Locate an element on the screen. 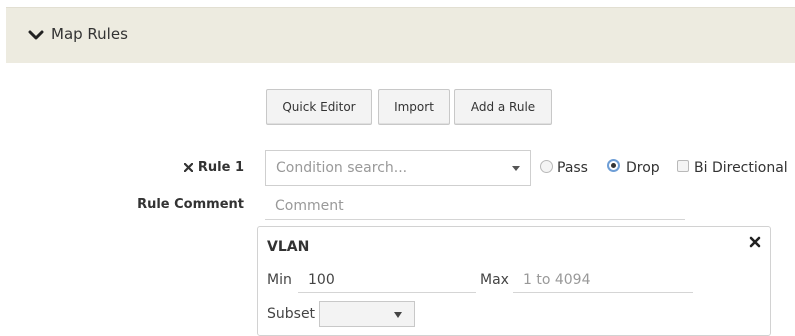 This screenshot has height=336, width=795. subset-label: Subset is located at coordinates (291, 314).